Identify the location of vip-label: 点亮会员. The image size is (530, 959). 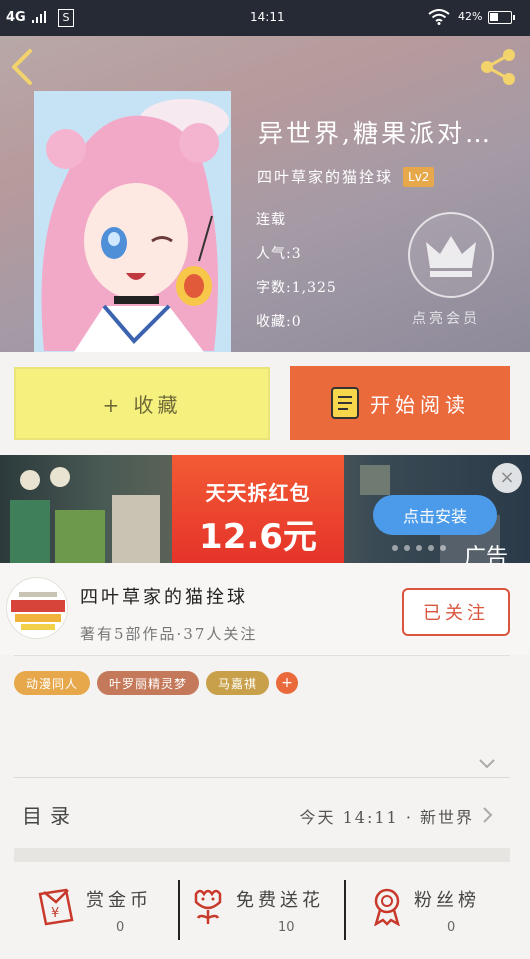
(446, 318).